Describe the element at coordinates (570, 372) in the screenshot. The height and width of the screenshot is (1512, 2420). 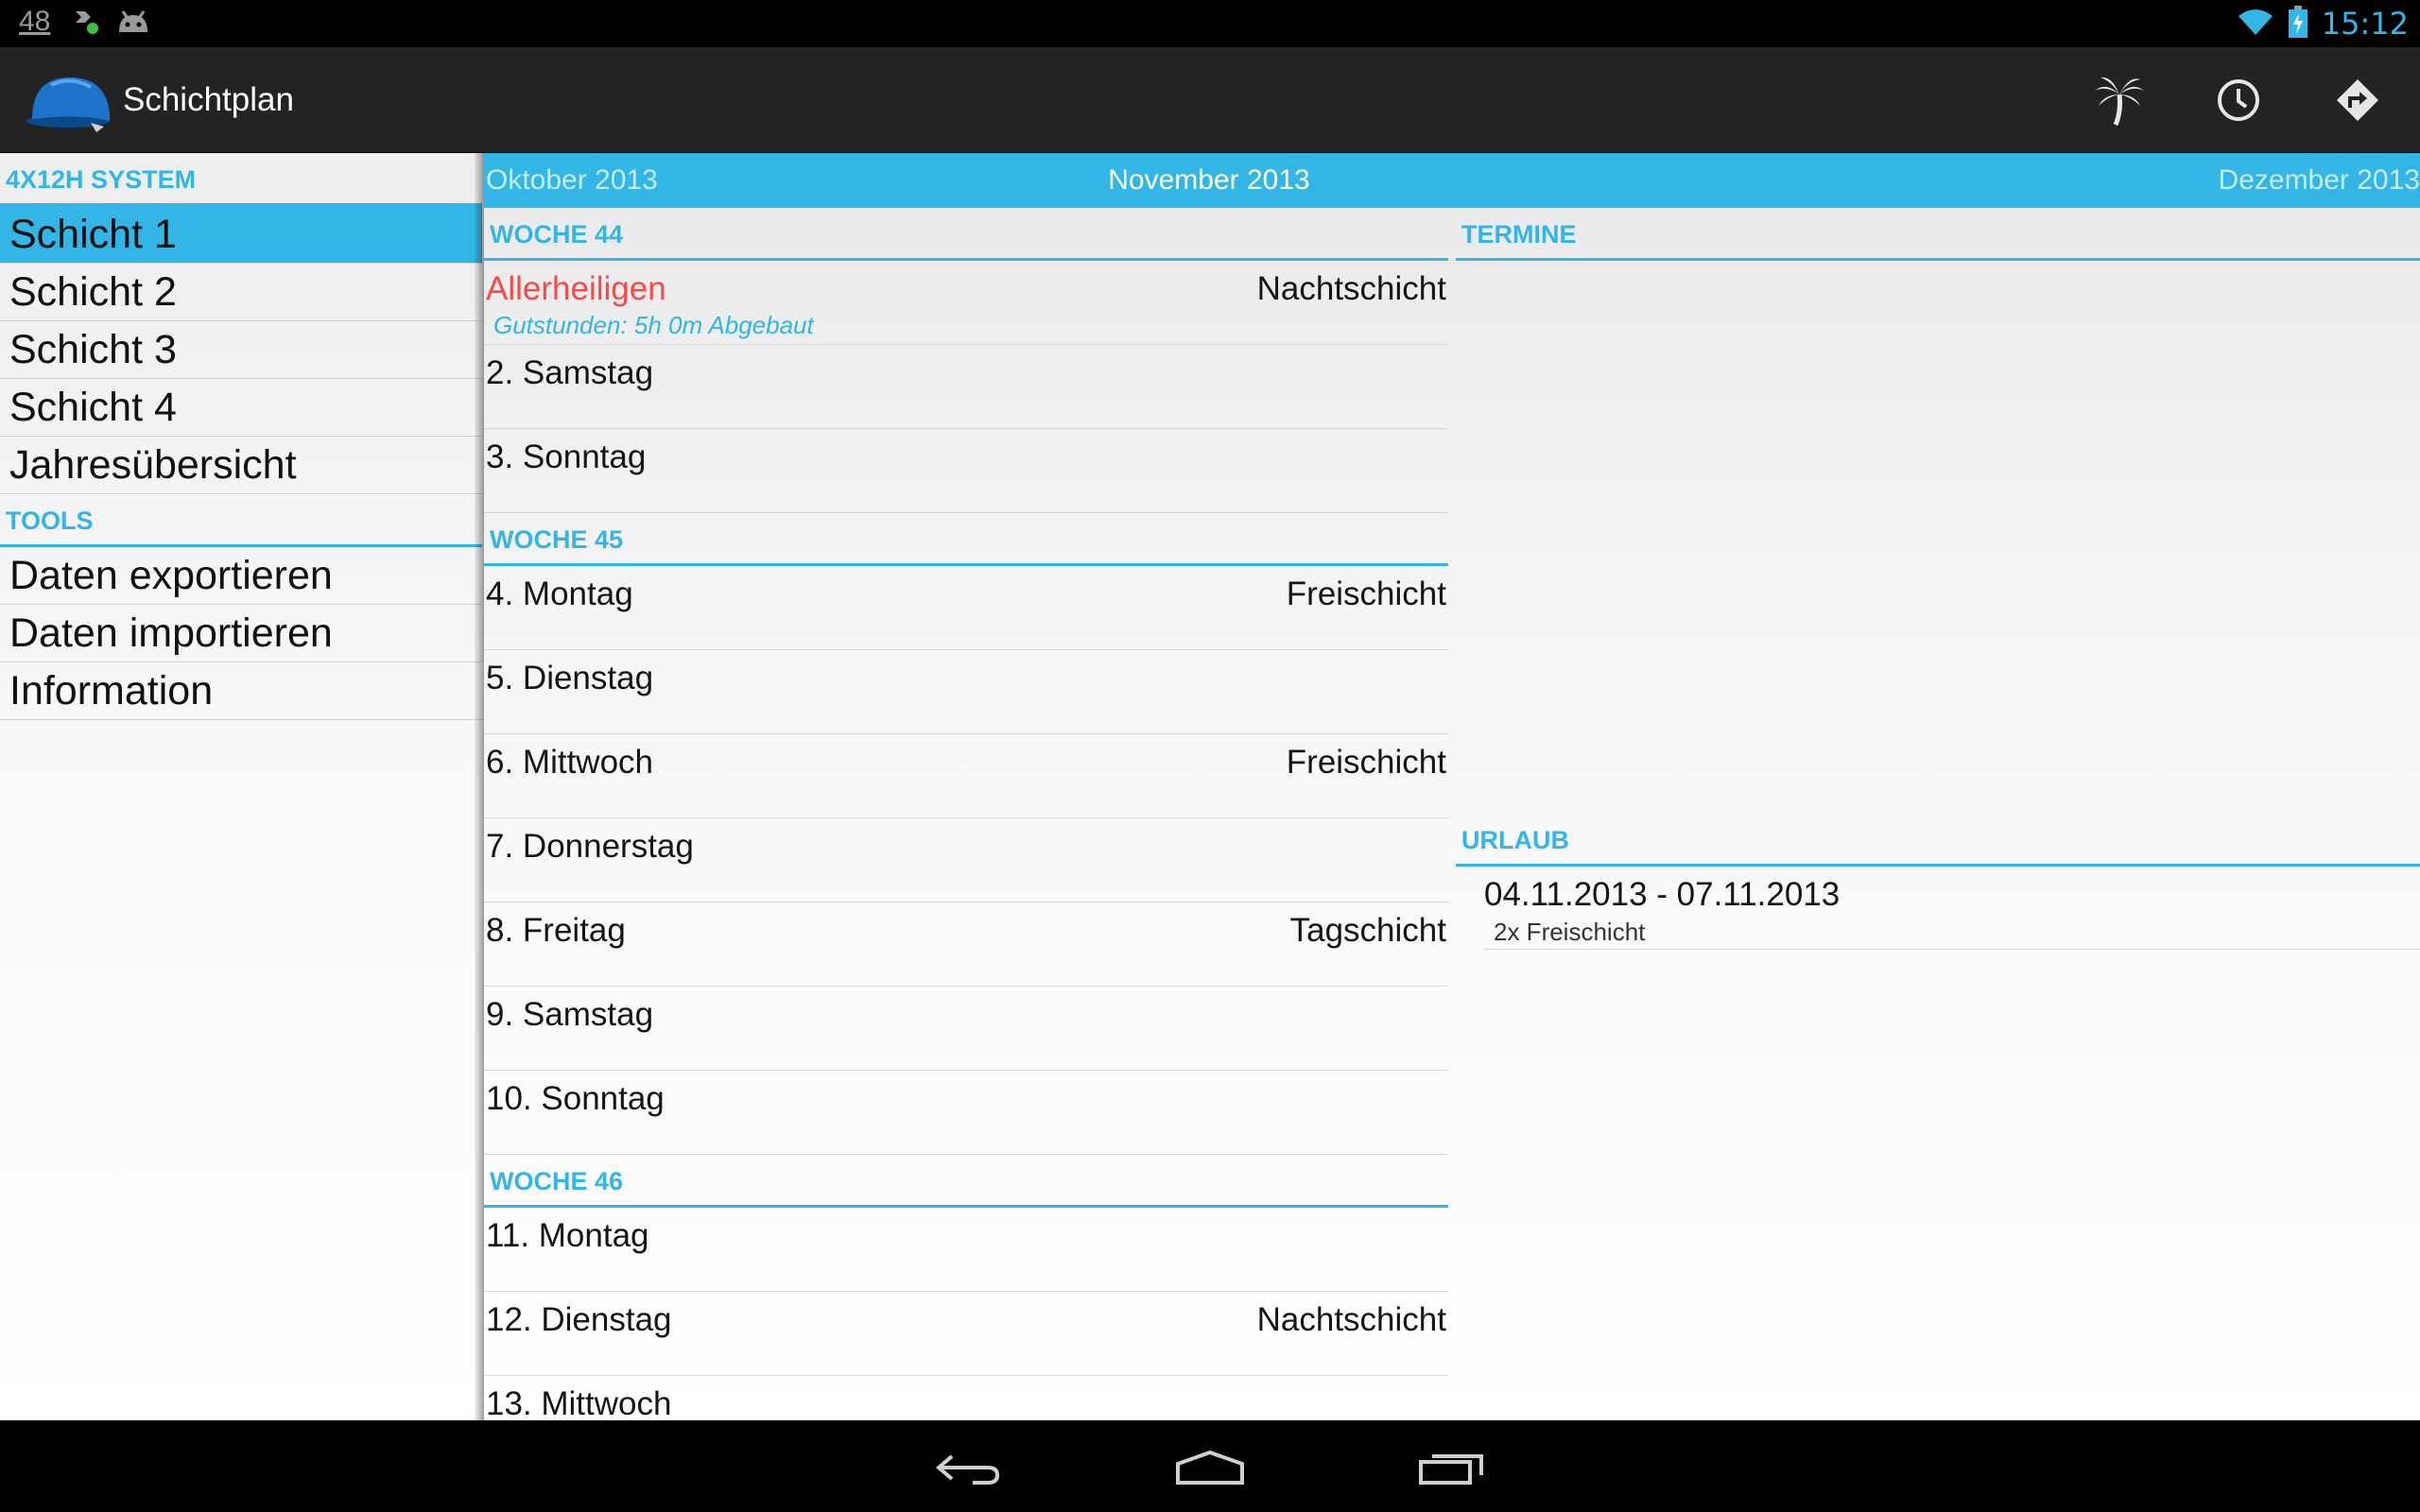
I see `day-name: 2. Samstag` at that location.